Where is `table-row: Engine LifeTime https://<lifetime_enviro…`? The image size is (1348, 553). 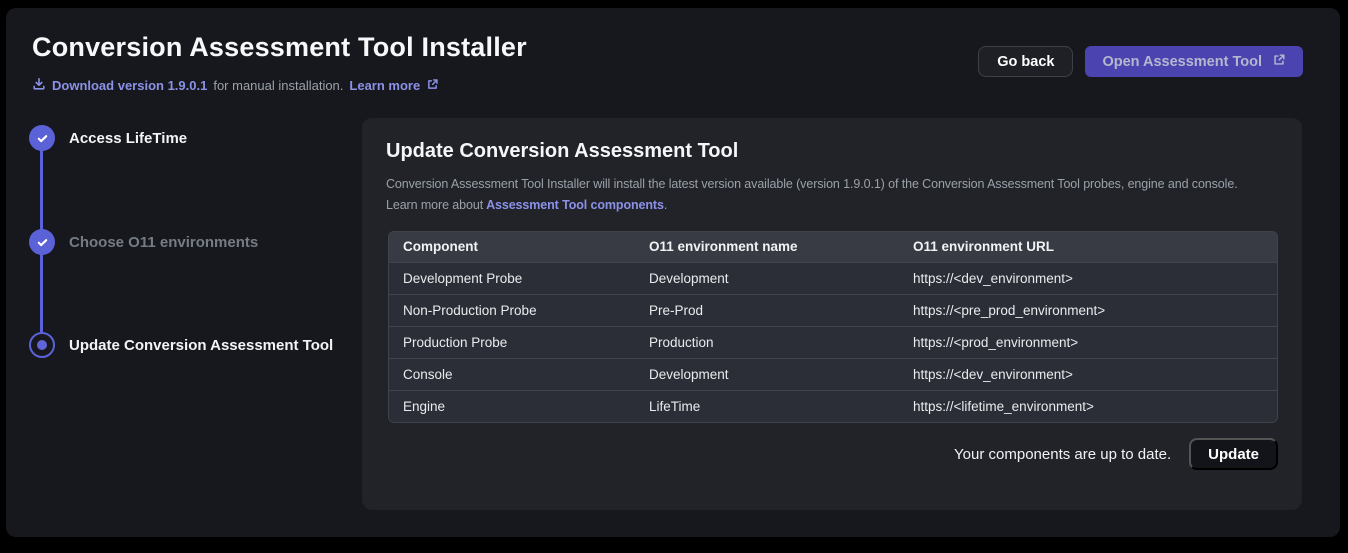 table-row: Engine LifeTime https://<lifetime_enviro… is located at coordinates (833, 405).